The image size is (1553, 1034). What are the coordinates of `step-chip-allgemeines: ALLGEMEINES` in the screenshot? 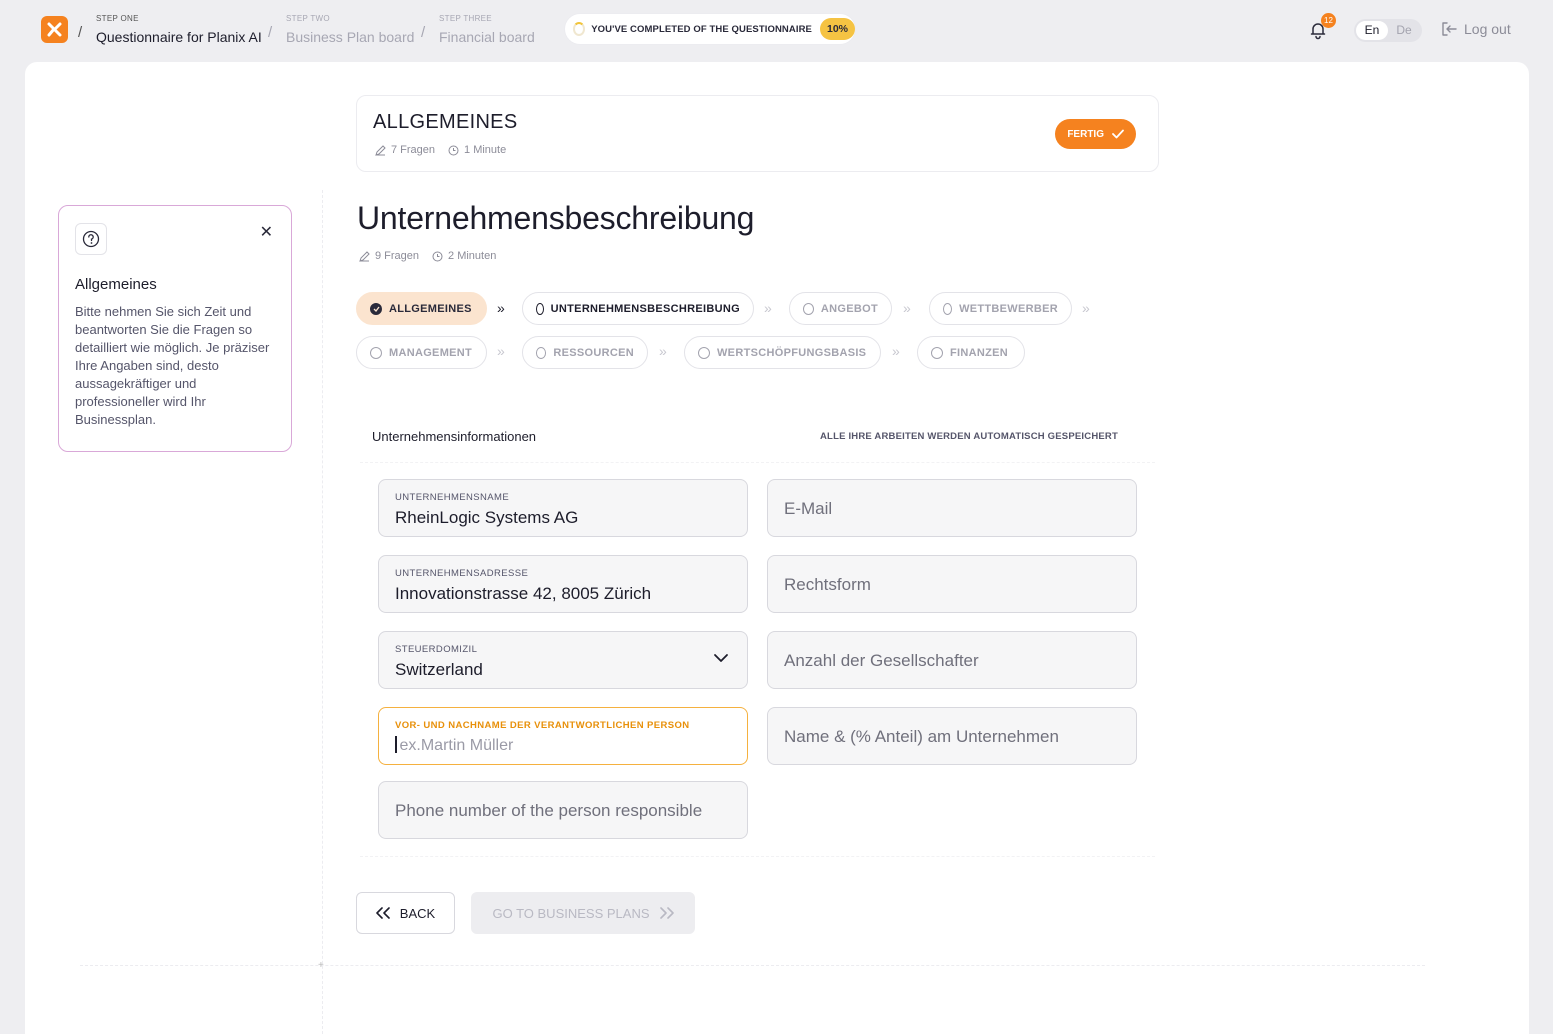 It's located at (421, 308).